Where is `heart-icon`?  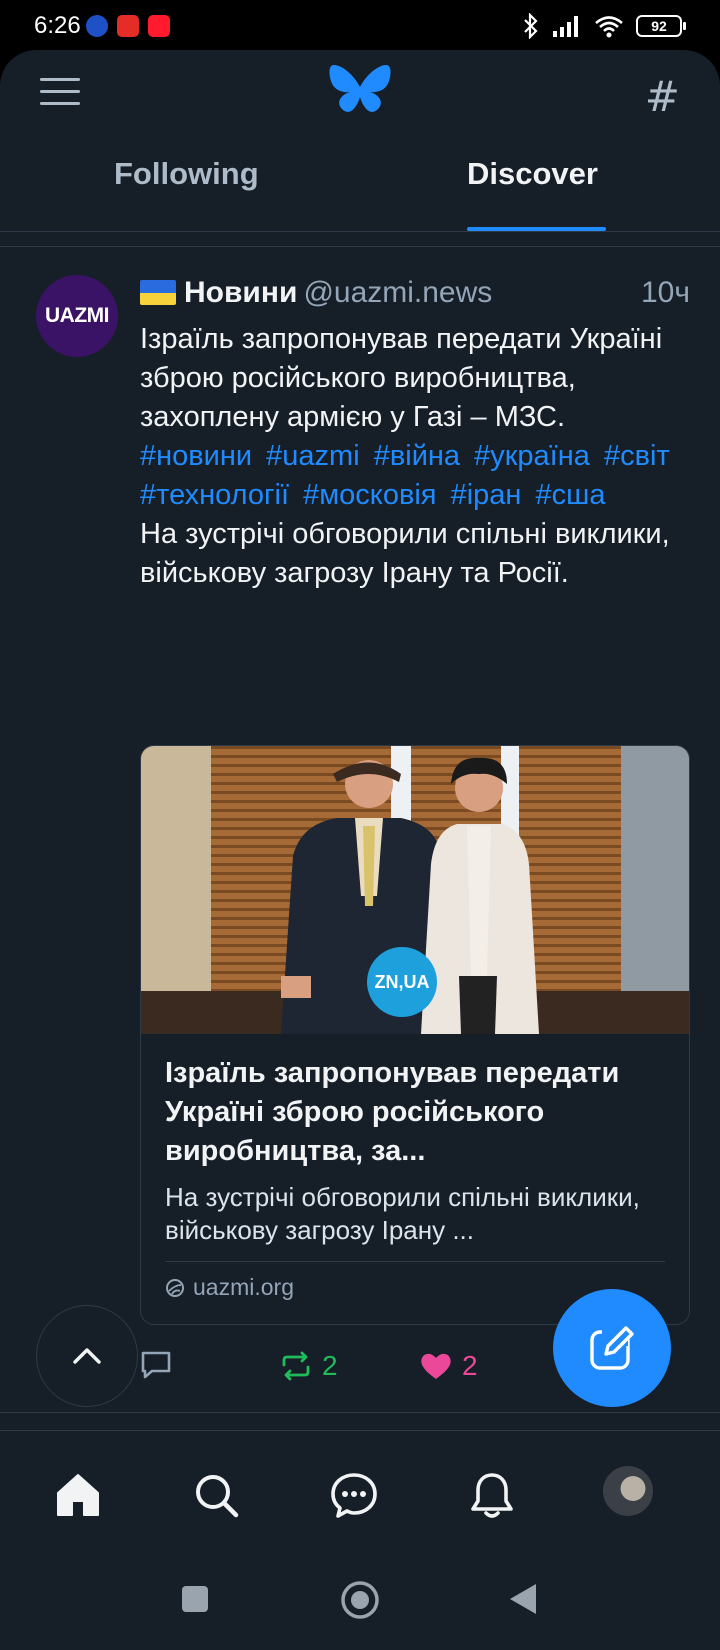 heart-icon is located at coordinates (436, 1366).